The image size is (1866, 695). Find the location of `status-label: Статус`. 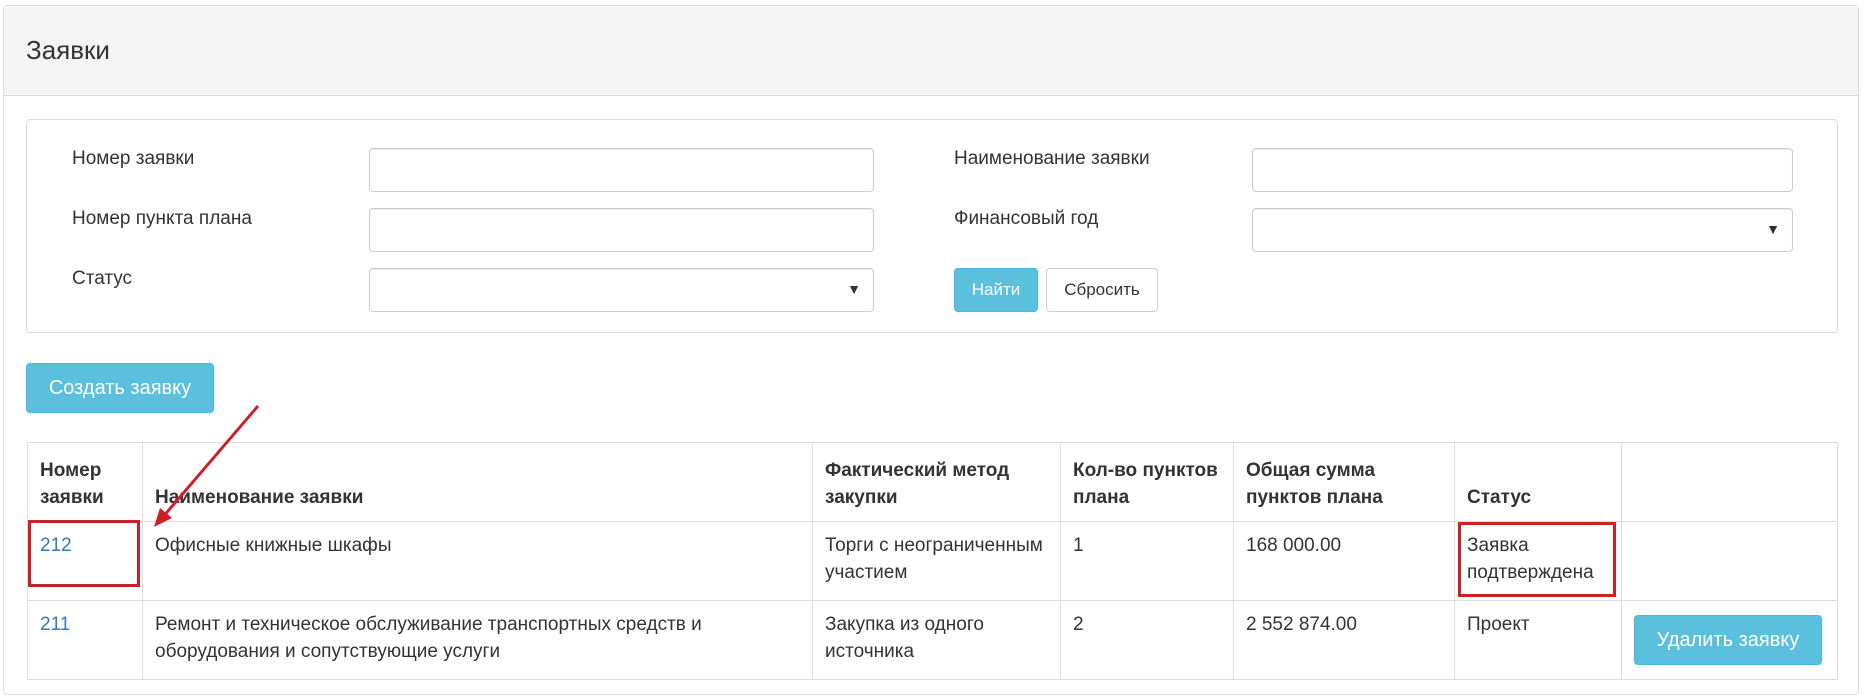

status-label: Статус is located at coordinates (102, 278).